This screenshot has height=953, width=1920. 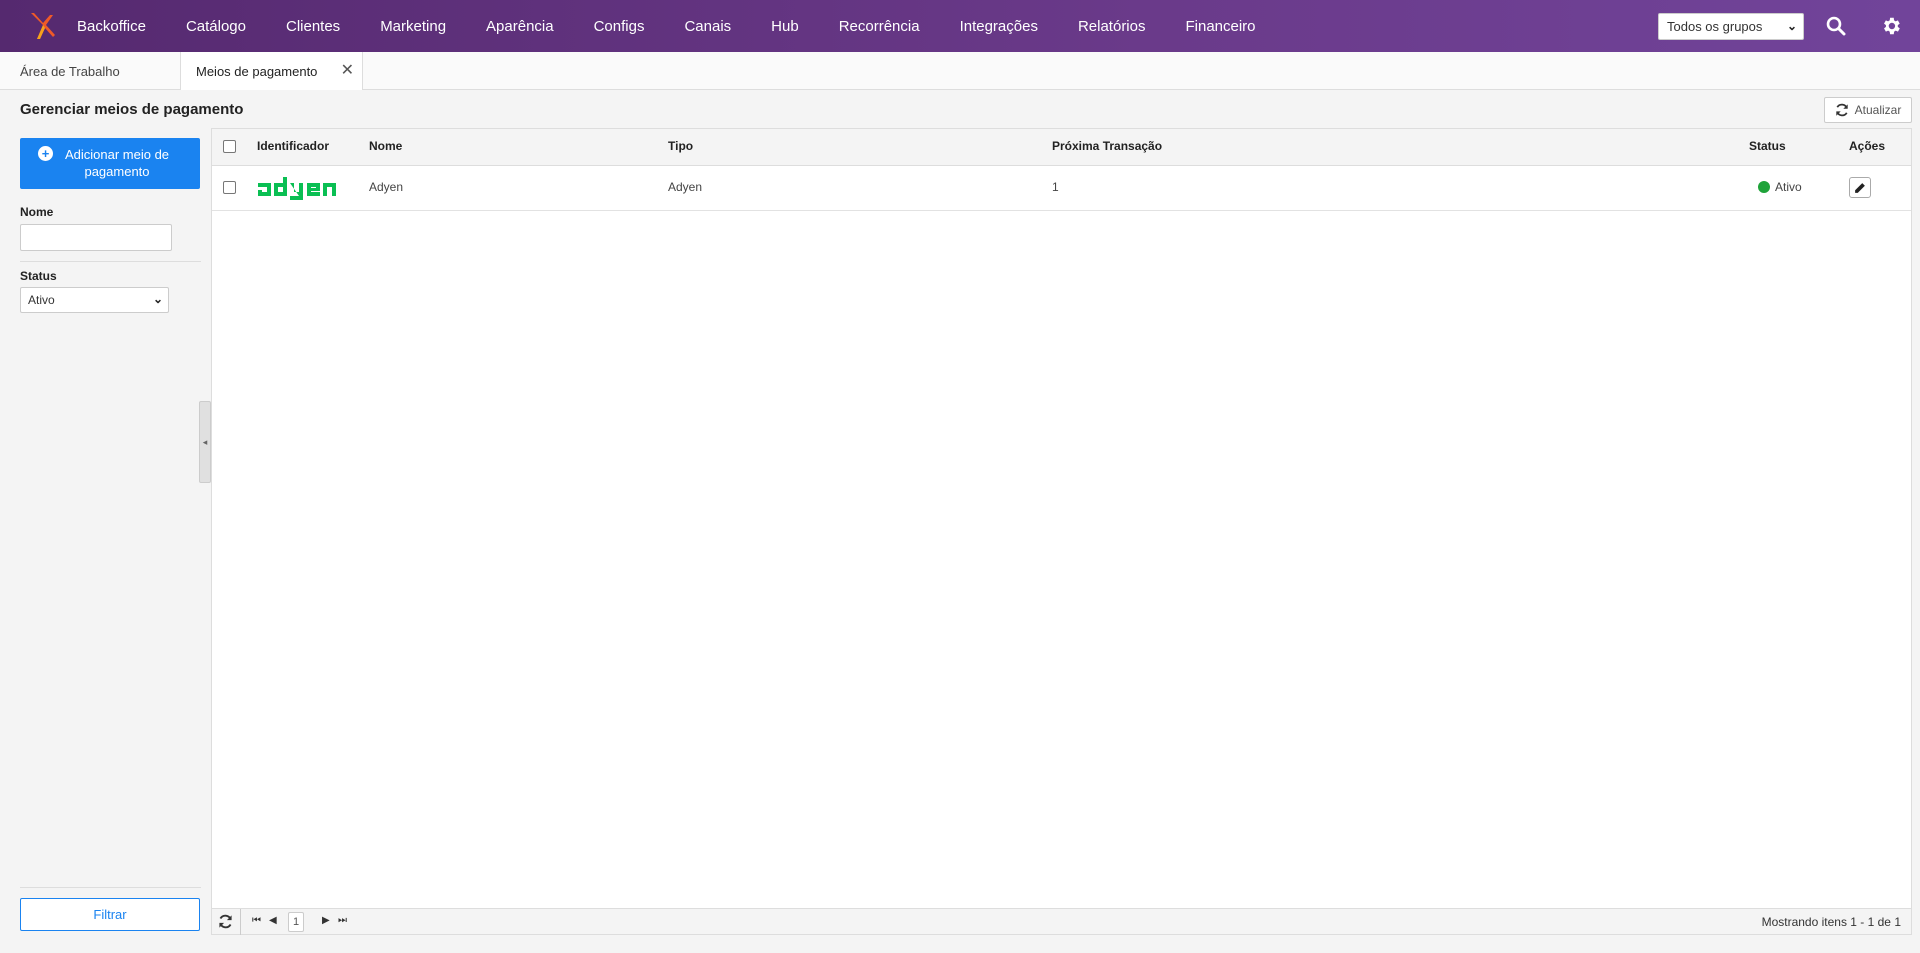 I want to click on nav-financeiro: Financeiro, so click(x=1220, y=26).